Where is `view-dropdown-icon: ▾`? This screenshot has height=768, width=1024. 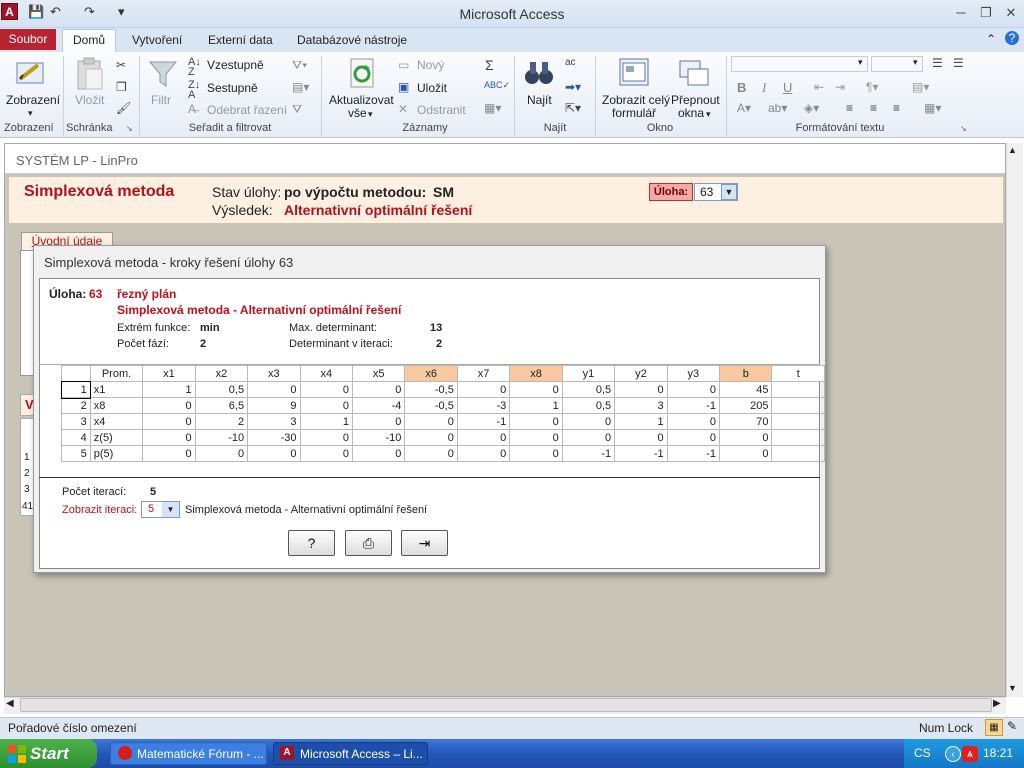
view-dropdown-icon: ▾ is located at coordinates (30, 113).